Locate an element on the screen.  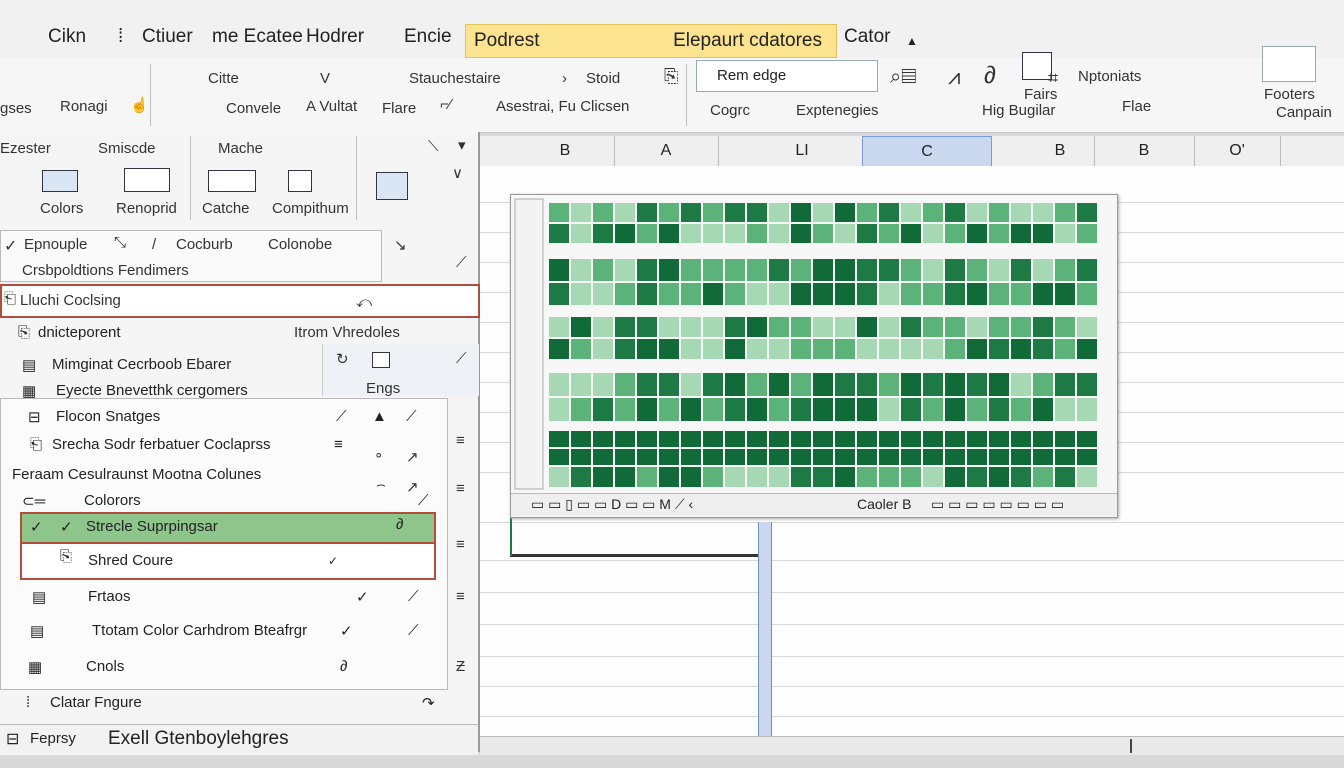
ribbon-flae: Flae is located at coordinates (1136, 106).